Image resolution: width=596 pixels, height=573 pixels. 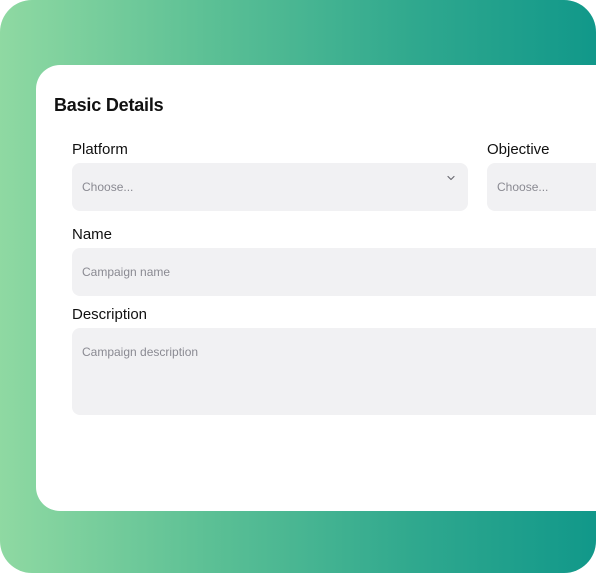 I want to click on chevron-down-icon, so click(x=451, y=177).